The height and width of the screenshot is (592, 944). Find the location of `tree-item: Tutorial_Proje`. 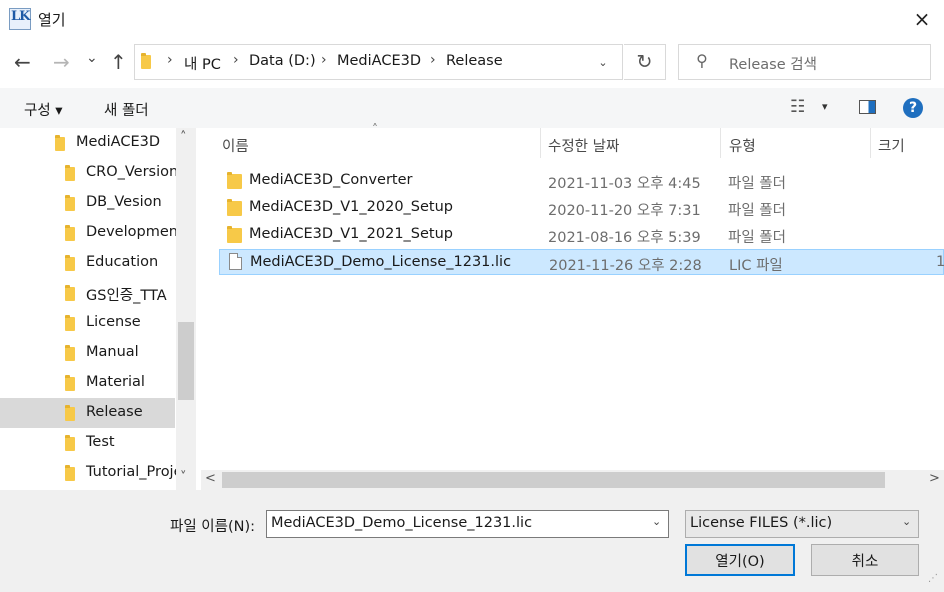

tree-item: Tutorial_Proje is located at coordinates (91, 473).